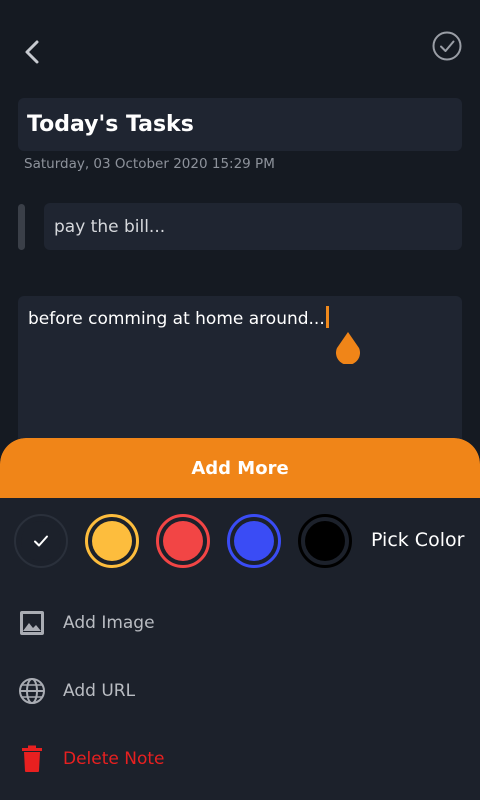 The height and width of the screenshot is (800, 480). What do you see at coordinates (21, 227) in the screenshot?
I see `subtitle-indicator` at bounding box center [21, 227].